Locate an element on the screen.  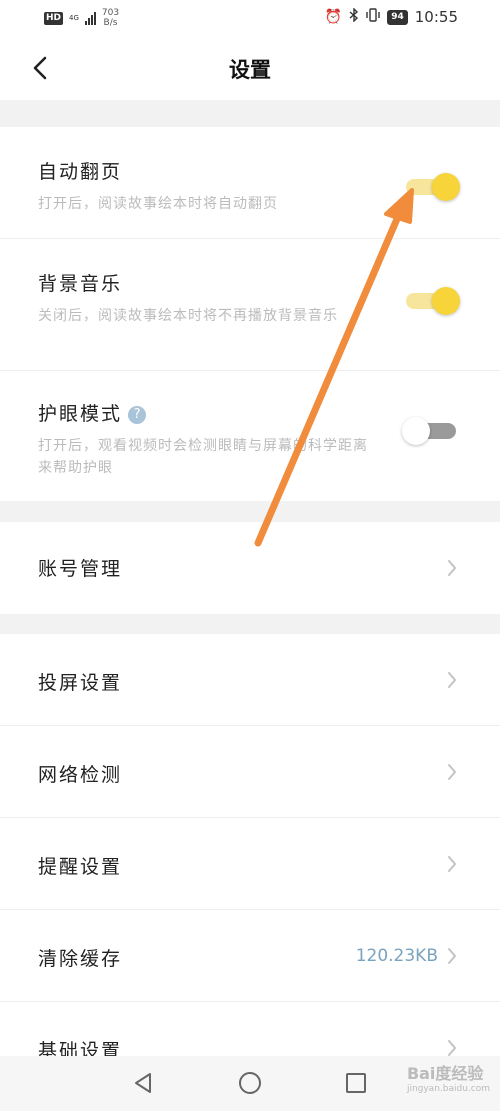
eye-care-toggle is located at coordinates (429, 431).